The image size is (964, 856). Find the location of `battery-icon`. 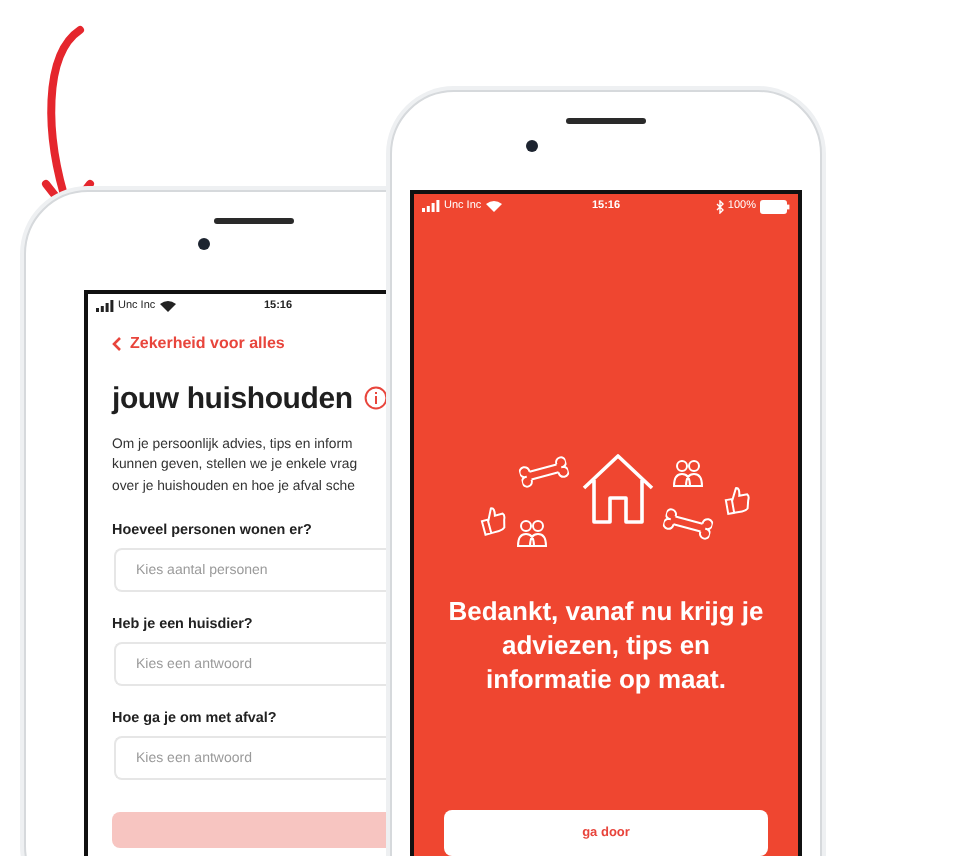

battery-icon is located at coordinates (775, 206).